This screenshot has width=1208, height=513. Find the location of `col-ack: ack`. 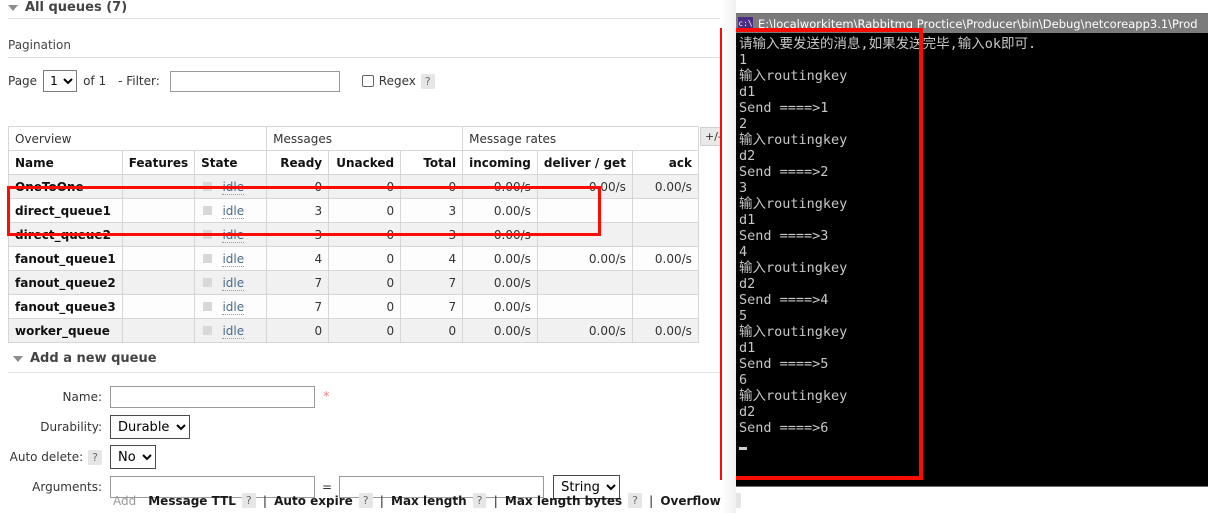

col-ack: ack is located at coordinates (665, 162).